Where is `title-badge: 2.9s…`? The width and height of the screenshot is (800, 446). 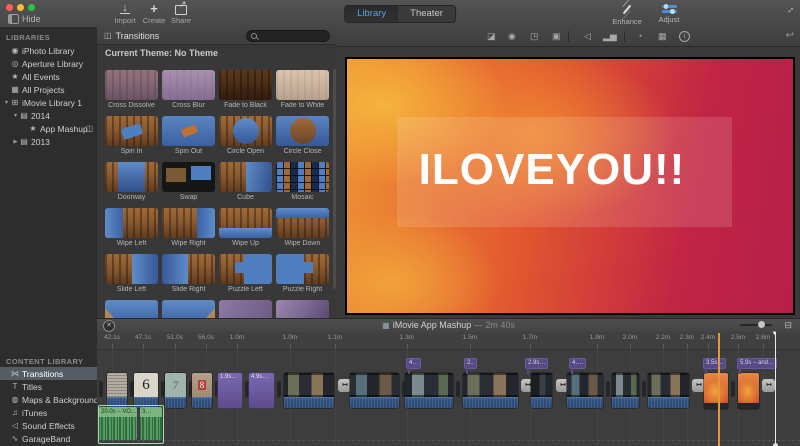
title-badge: 2.9s… is located at coordinates (537, 366).